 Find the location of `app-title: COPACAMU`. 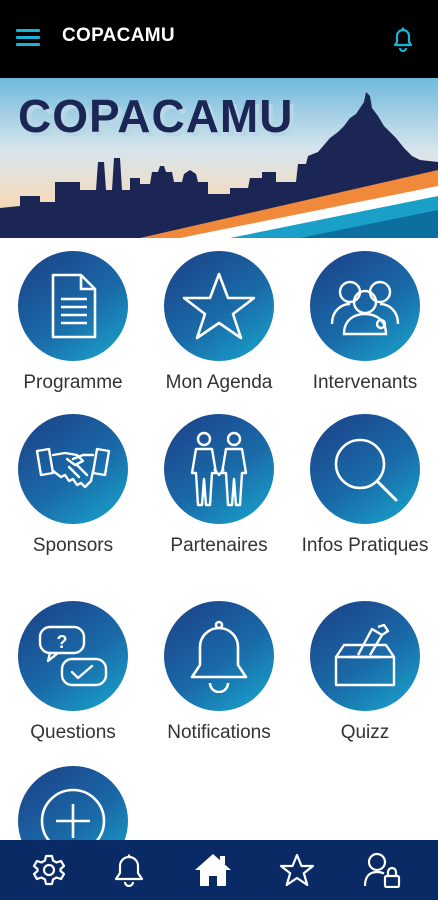

app-title: COPACAMU is located at coordinates (118, 35).